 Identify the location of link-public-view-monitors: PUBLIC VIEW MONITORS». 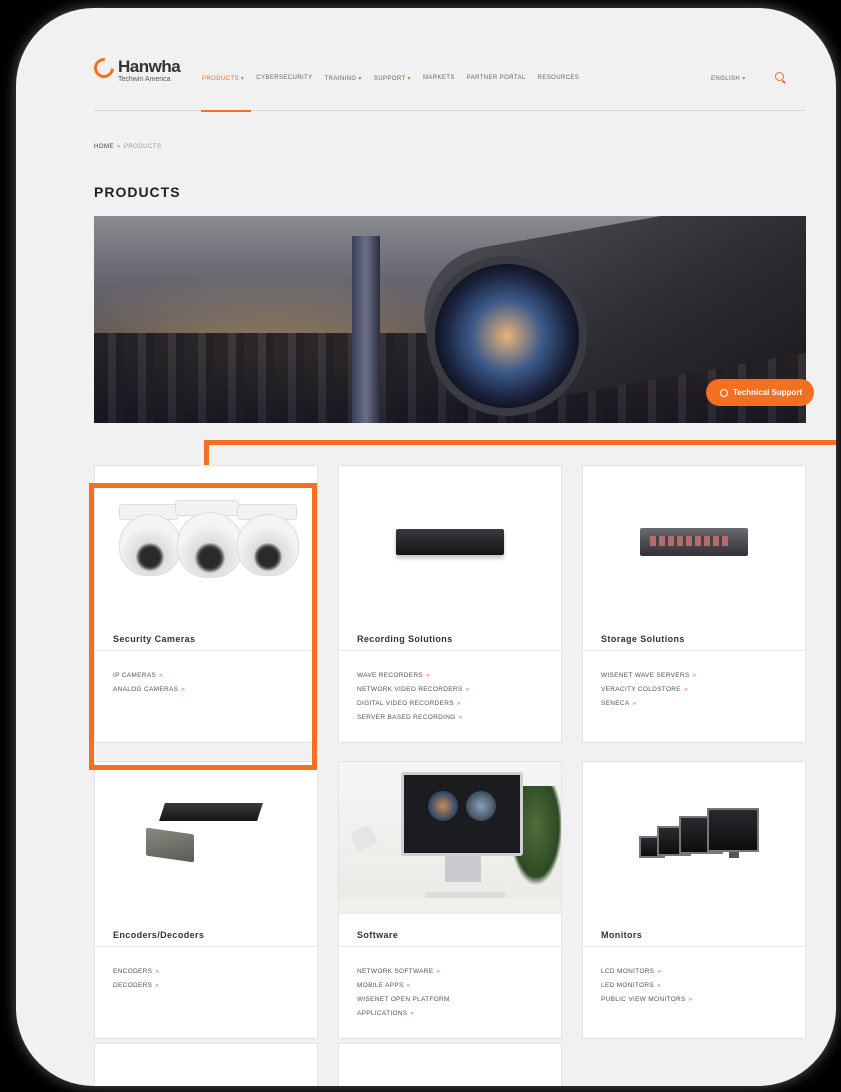
(647, 1000).